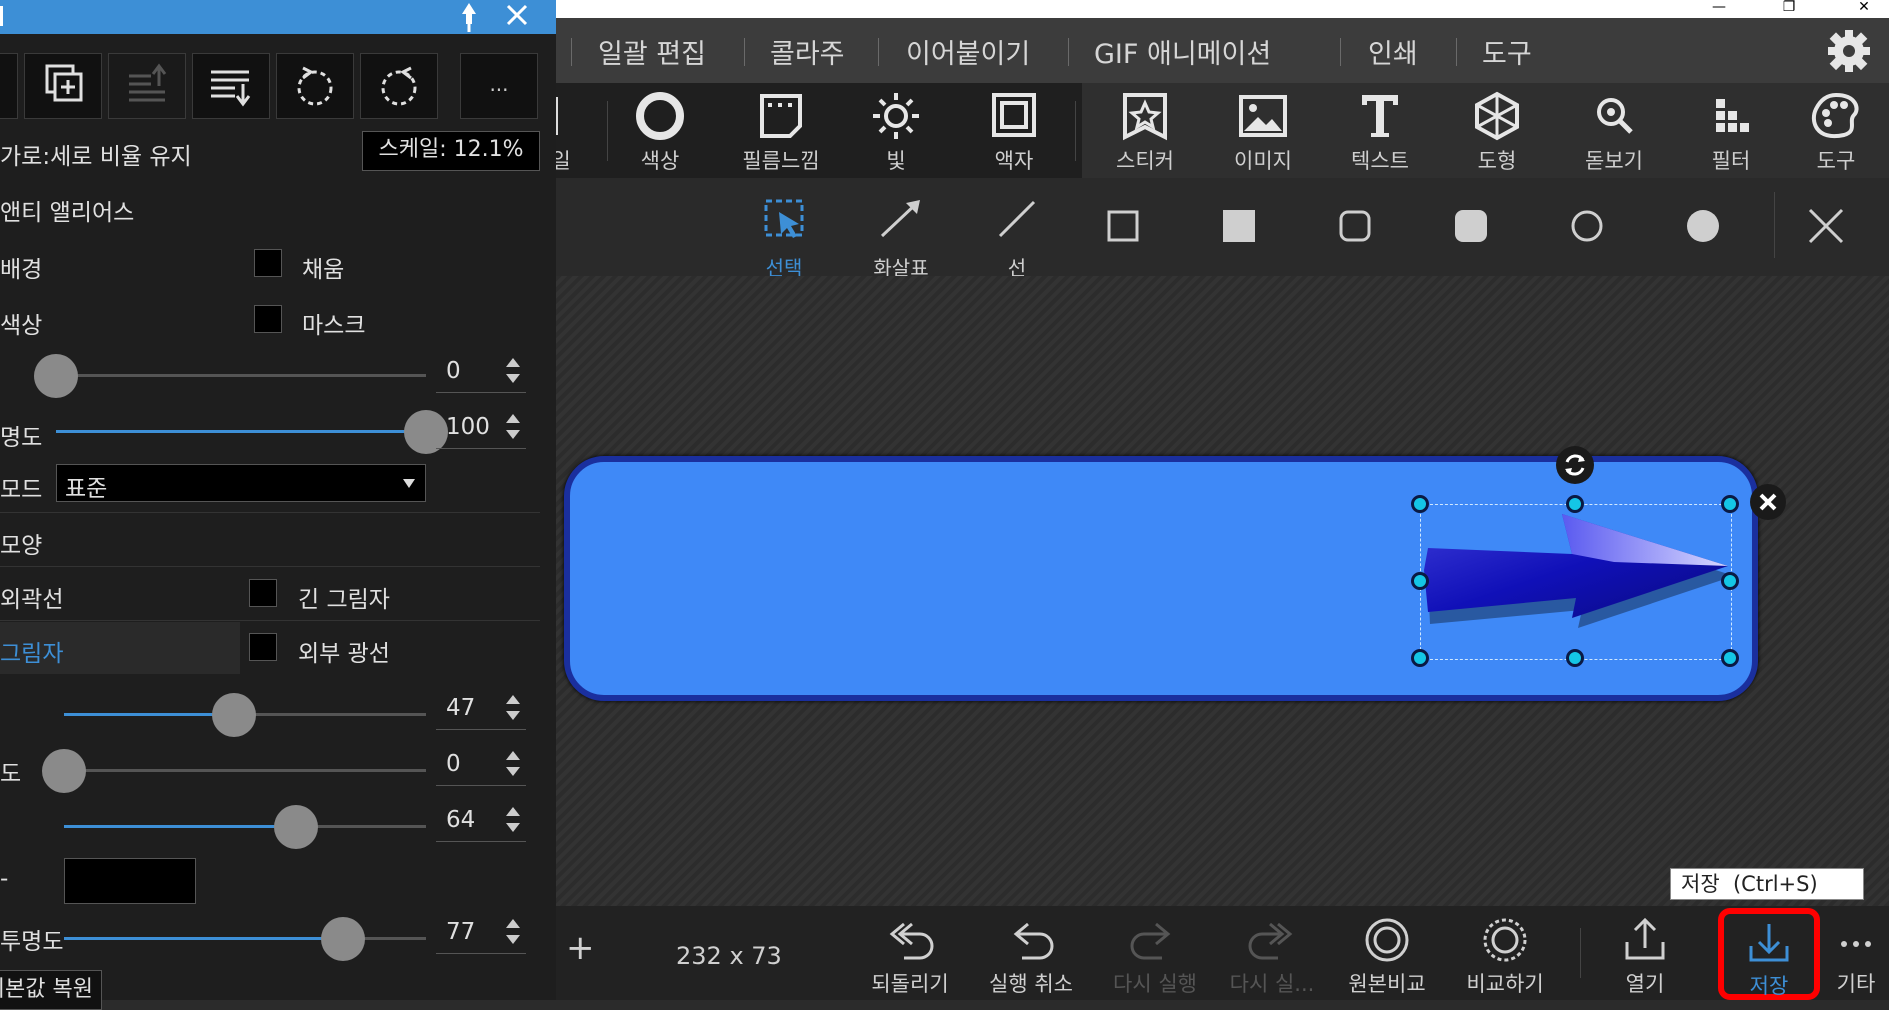 The height and width of the screenshot is (1010, 1889). What do you see at coordinates (1719, 9) in the screenshot?
I see `minimize-button: —` at bounding box center [1719, 9].